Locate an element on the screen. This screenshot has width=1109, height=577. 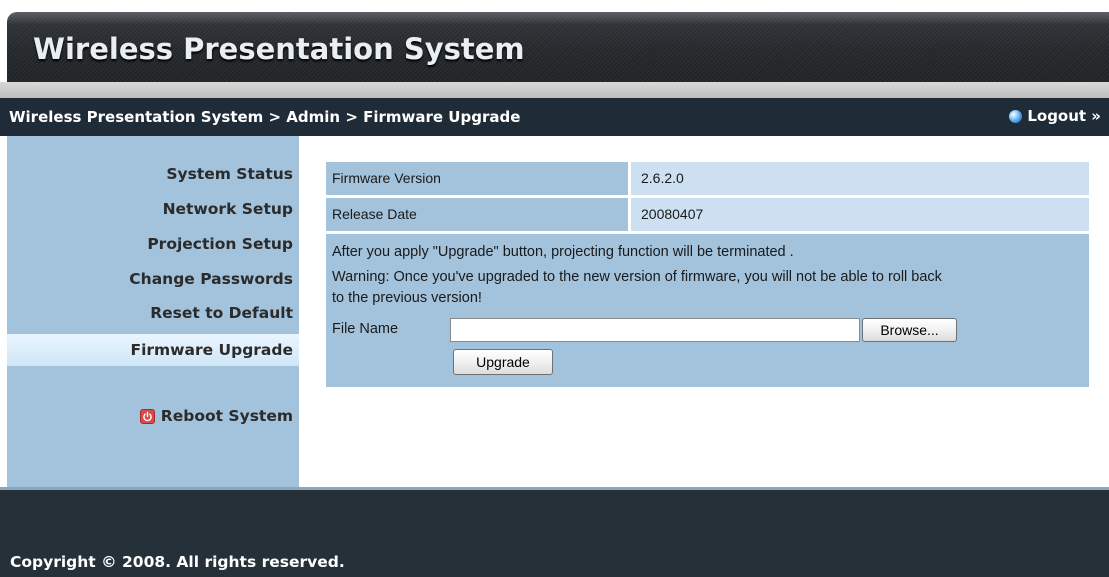
power-icon is located at coordinates (147, 416).